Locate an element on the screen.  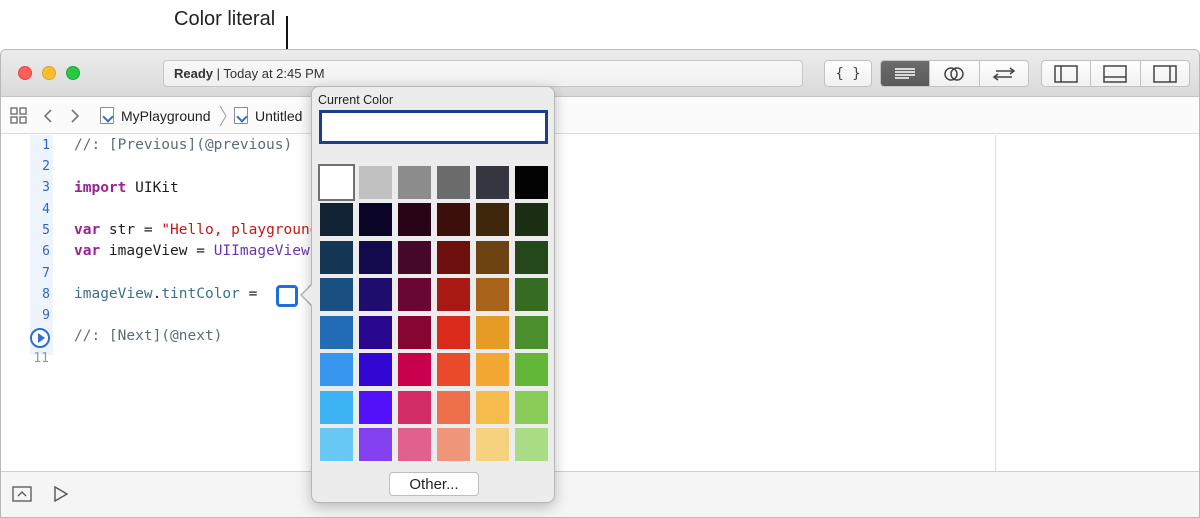
code-keyword: import is located at coordinates (100, 188).